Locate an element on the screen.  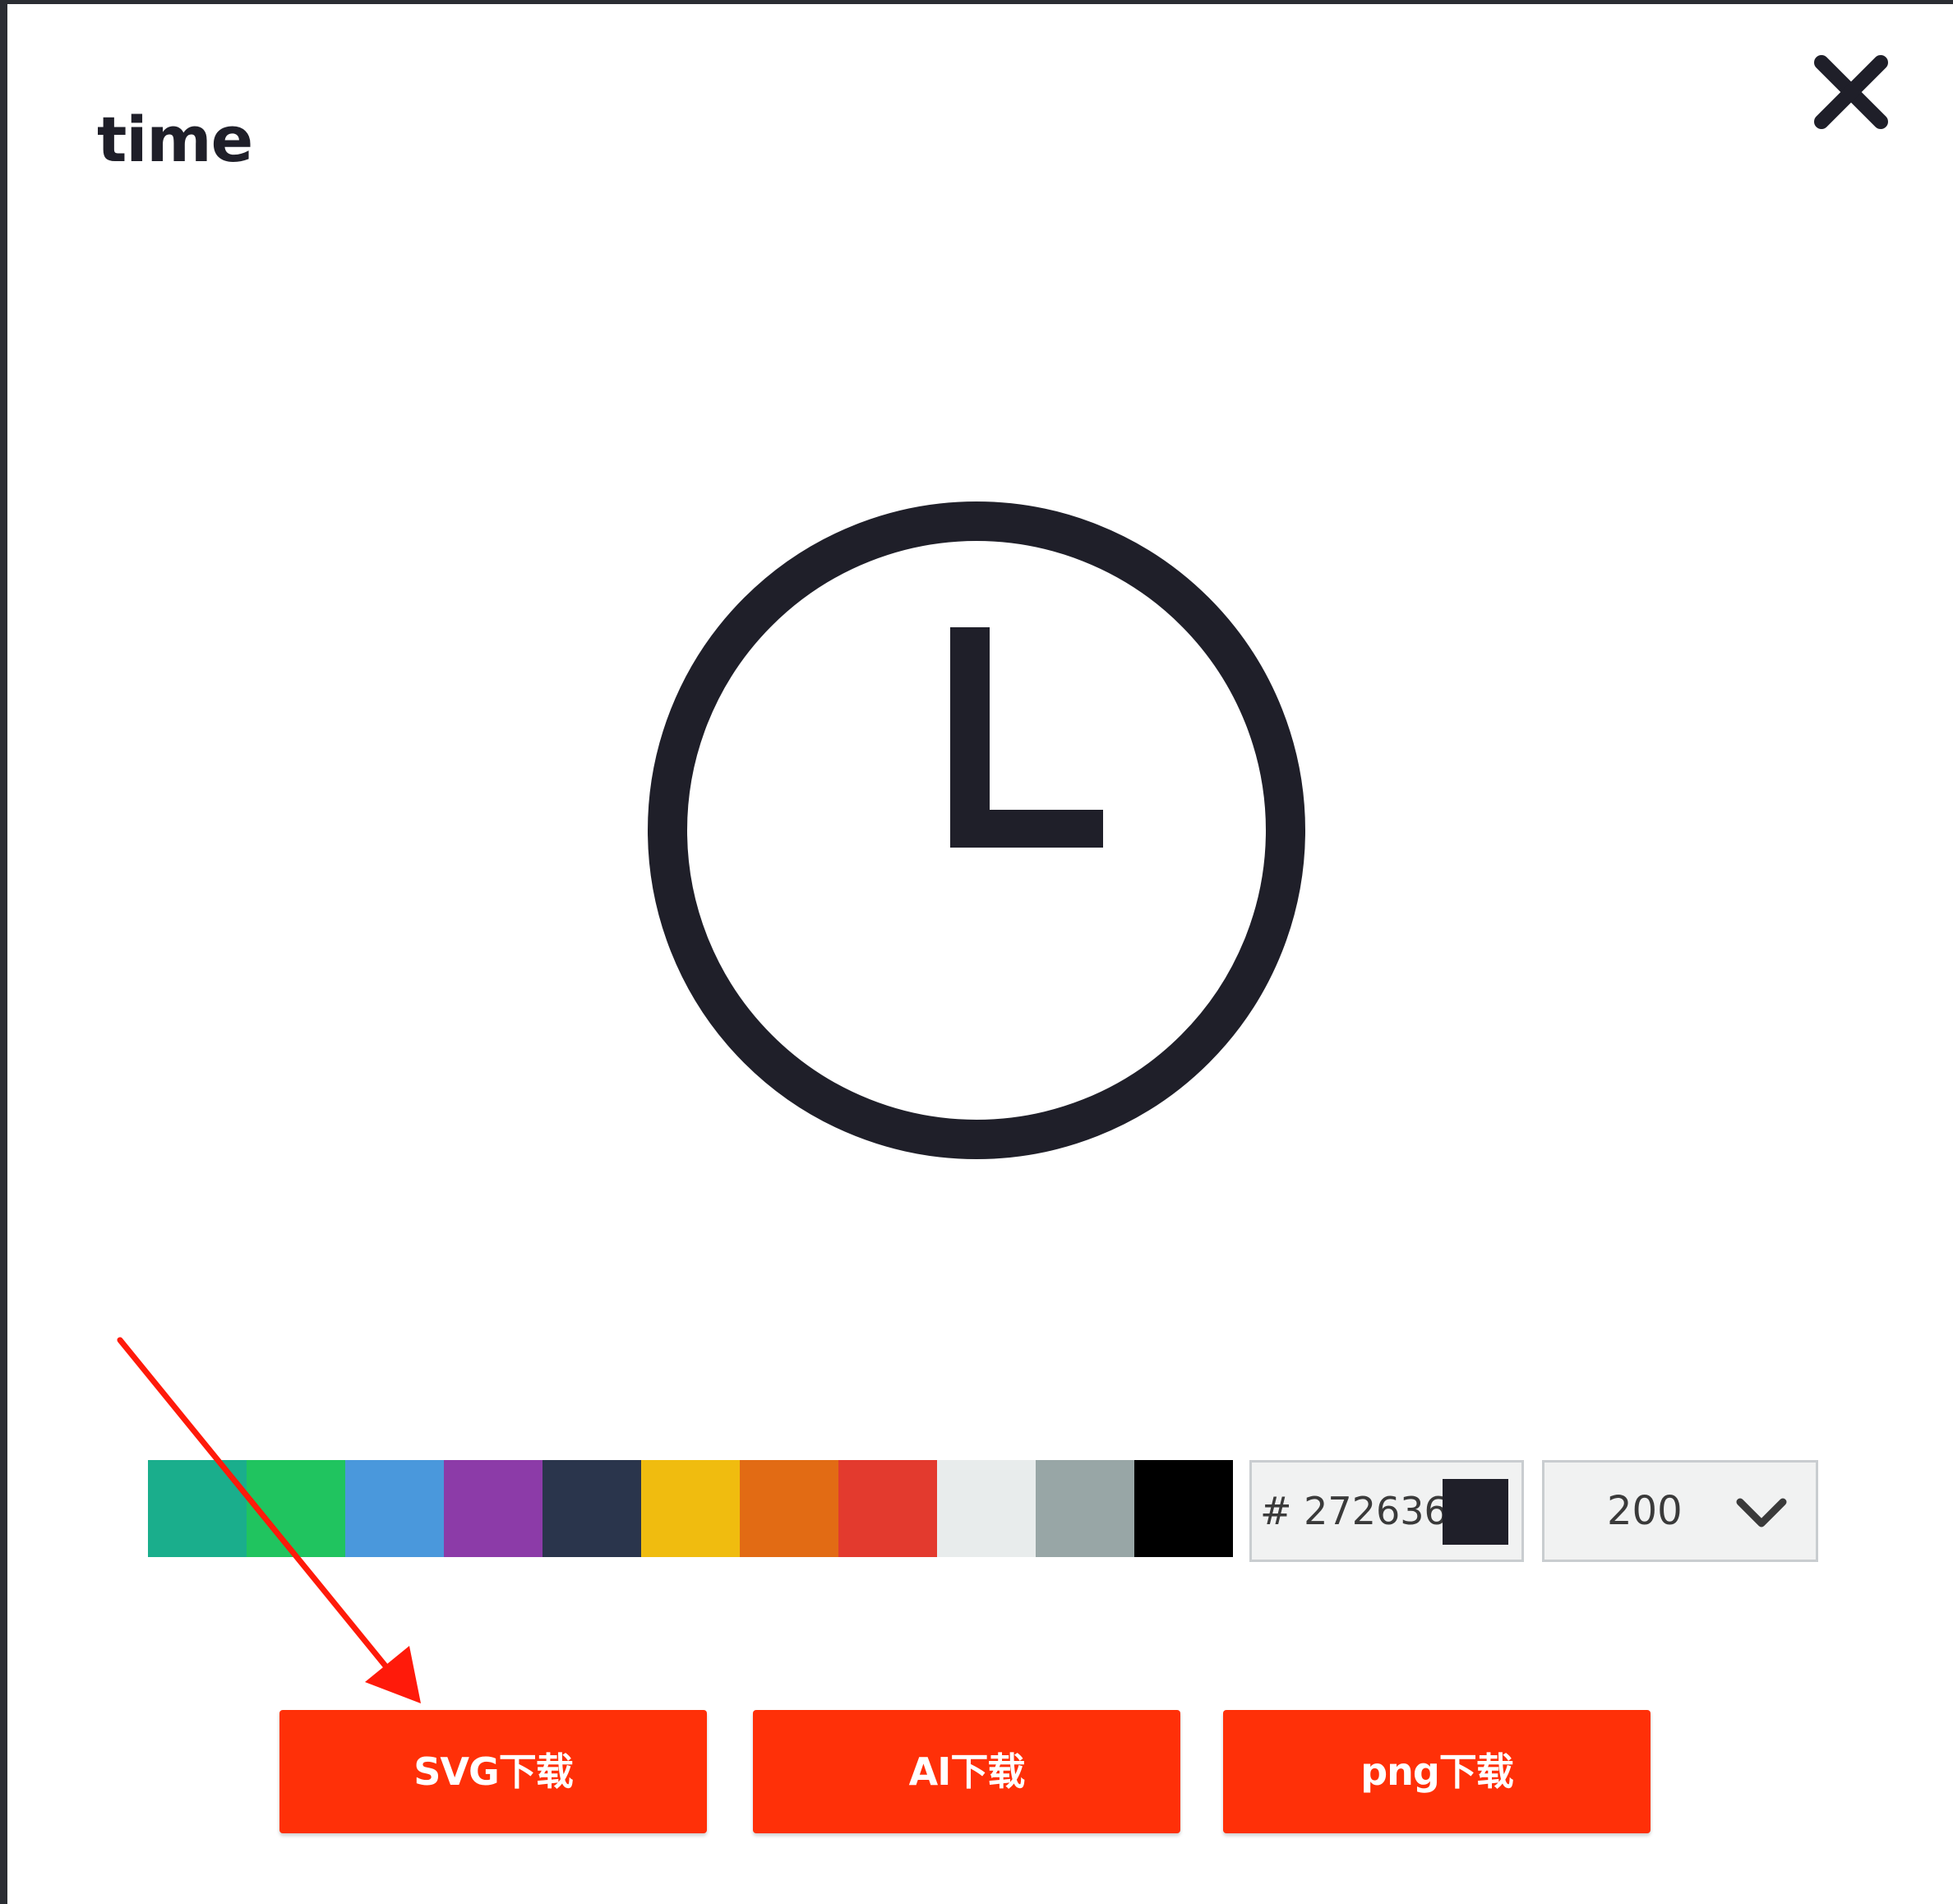
clock-icon is located at coordinates (976, 830).